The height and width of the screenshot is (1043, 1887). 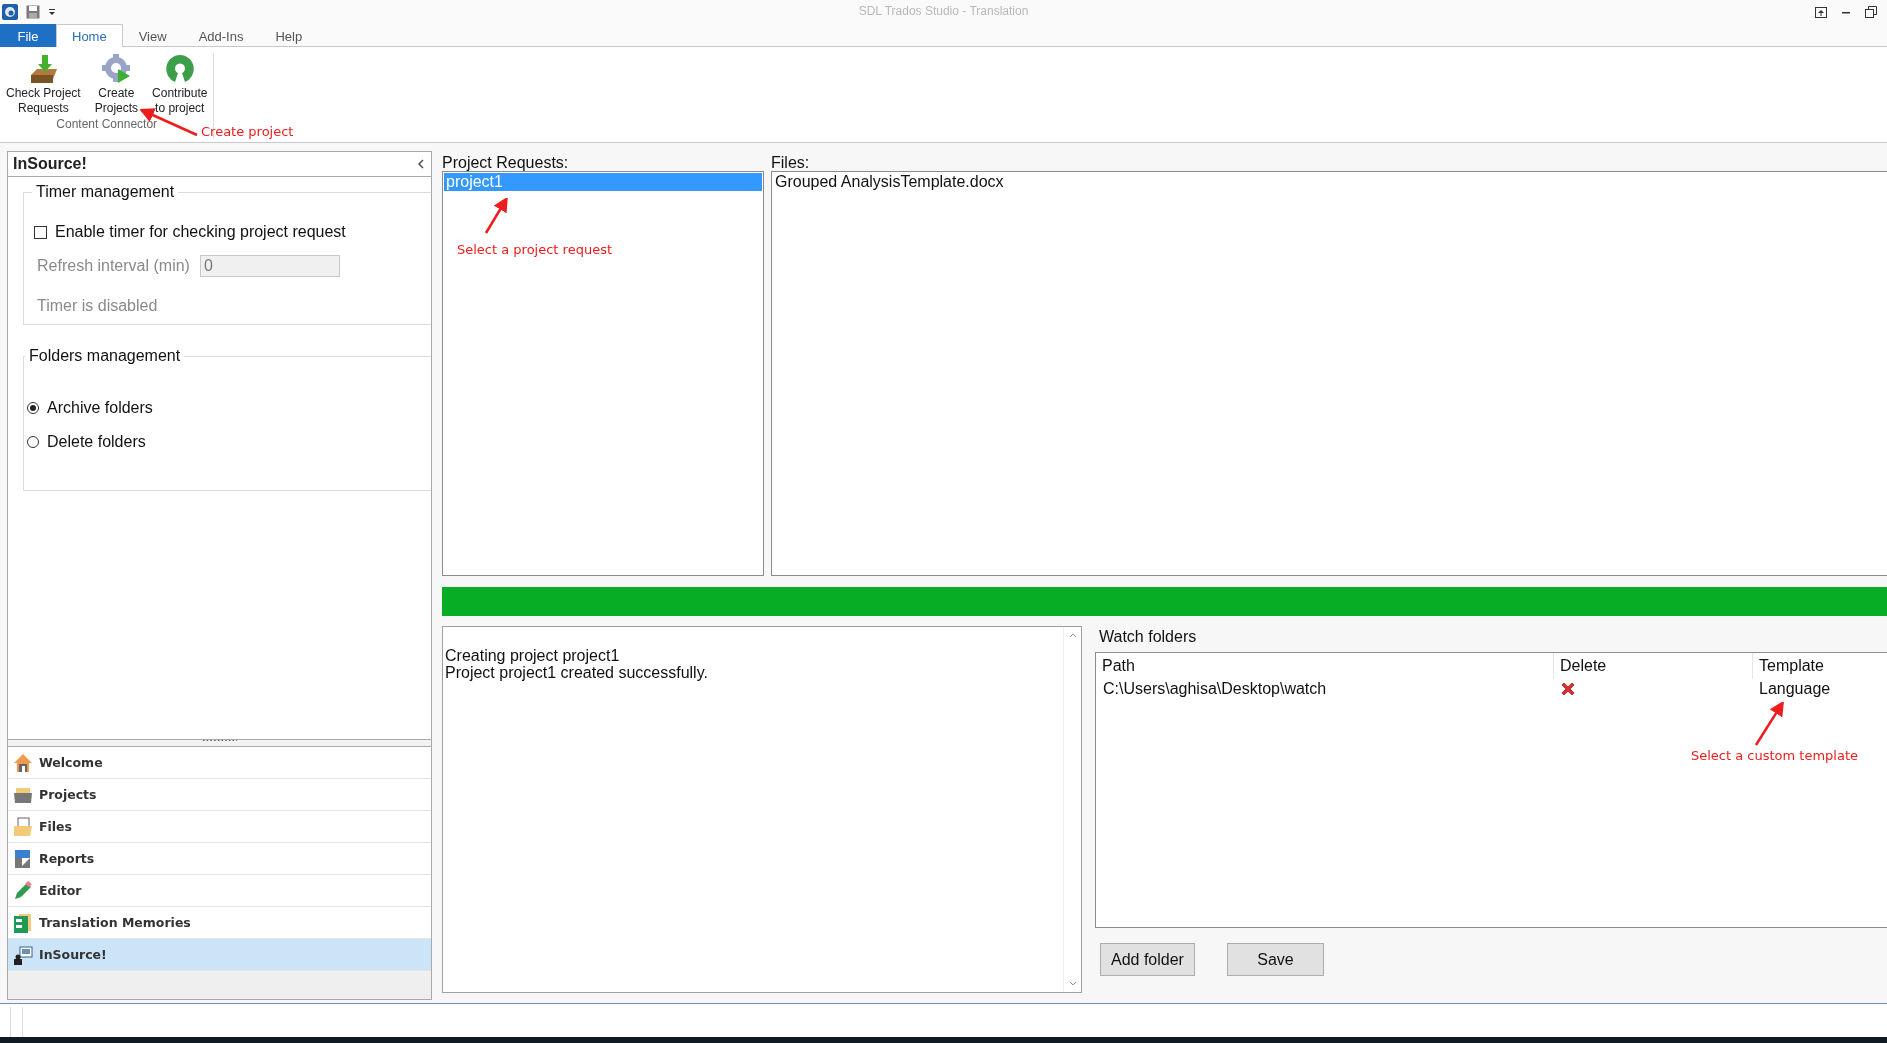 I want to click on radio-label: Archive folders, so click(x=100, y=408).